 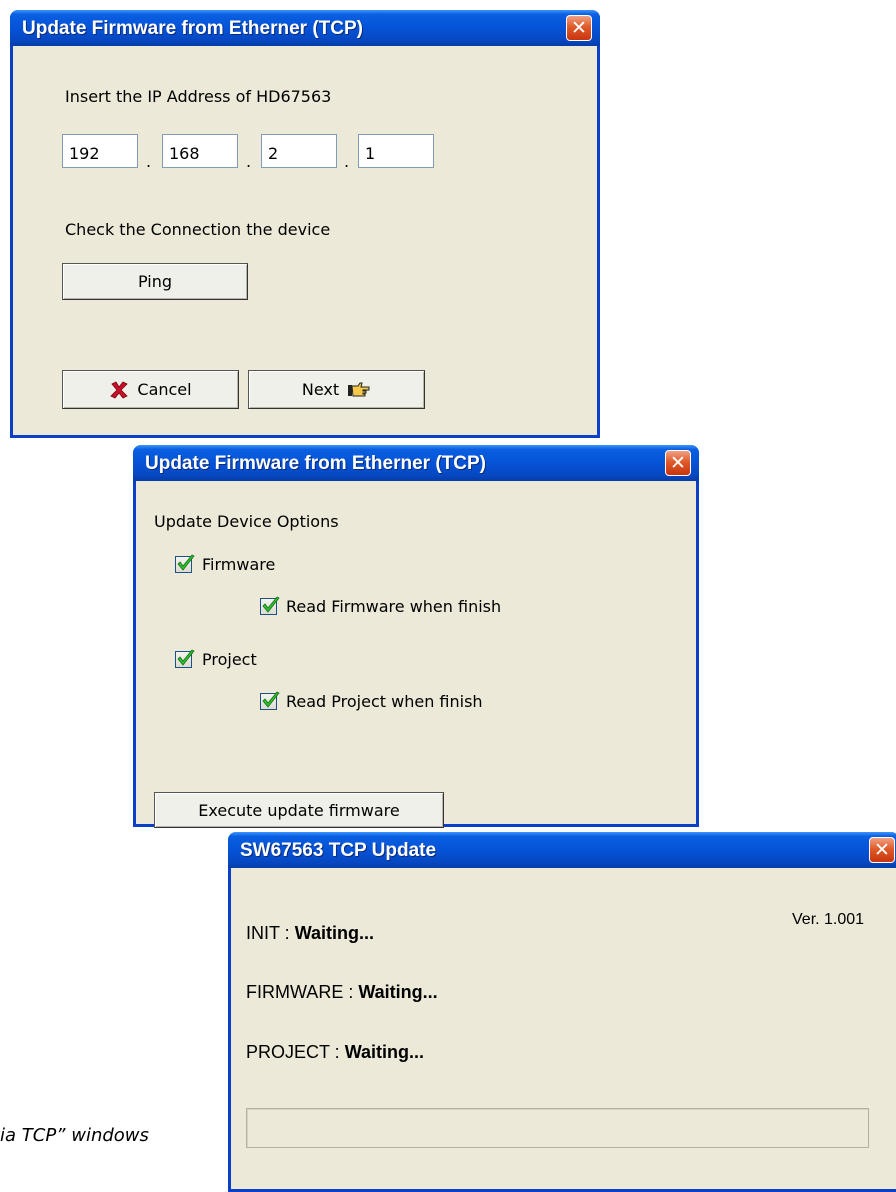 I want to click on read-firmware-checkbox, so click(x=270, y=605).